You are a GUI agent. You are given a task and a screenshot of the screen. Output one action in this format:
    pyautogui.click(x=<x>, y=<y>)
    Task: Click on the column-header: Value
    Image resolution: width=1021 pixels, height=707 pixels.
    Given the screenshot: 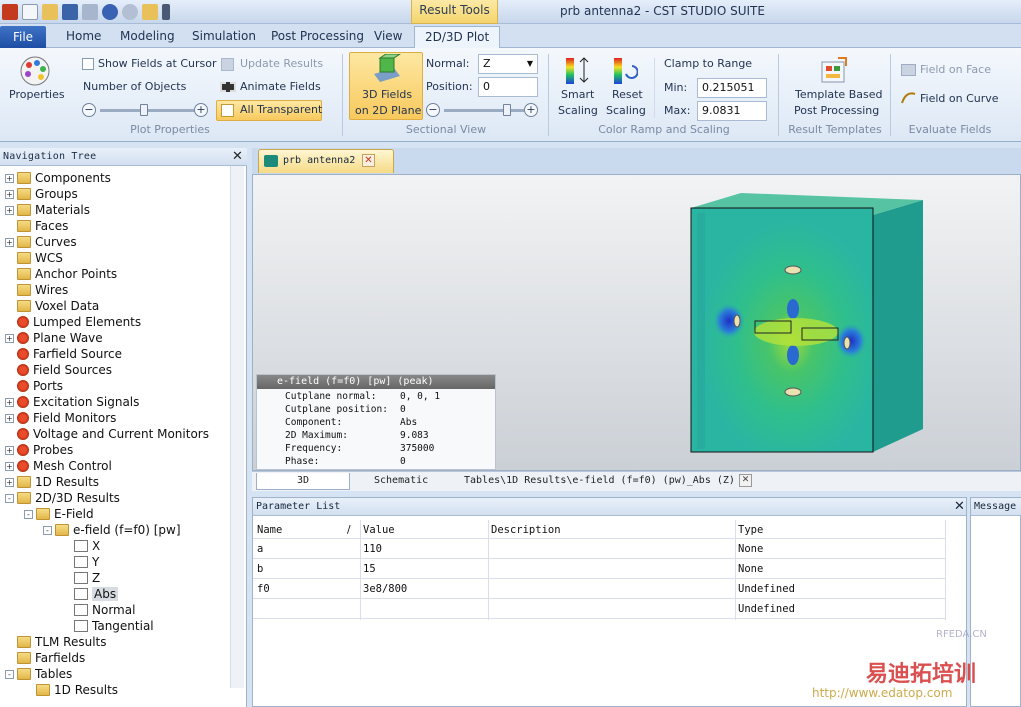 What is the action you would take?
    pyautogui.click(x=379, y=530)
    